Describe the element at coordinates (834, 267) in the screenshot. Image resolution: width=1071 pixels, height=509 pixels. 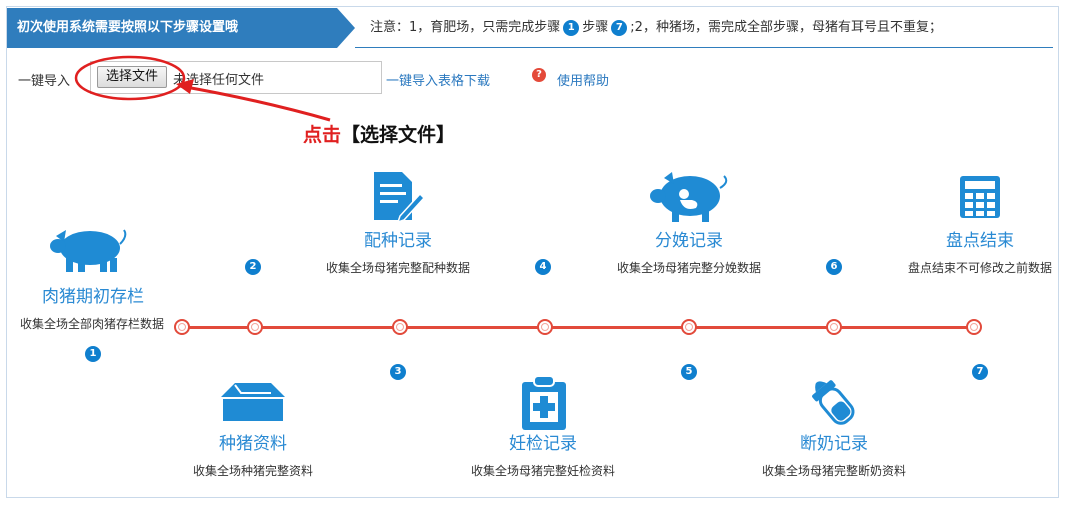
I see `step-number-6: 6` at that location.